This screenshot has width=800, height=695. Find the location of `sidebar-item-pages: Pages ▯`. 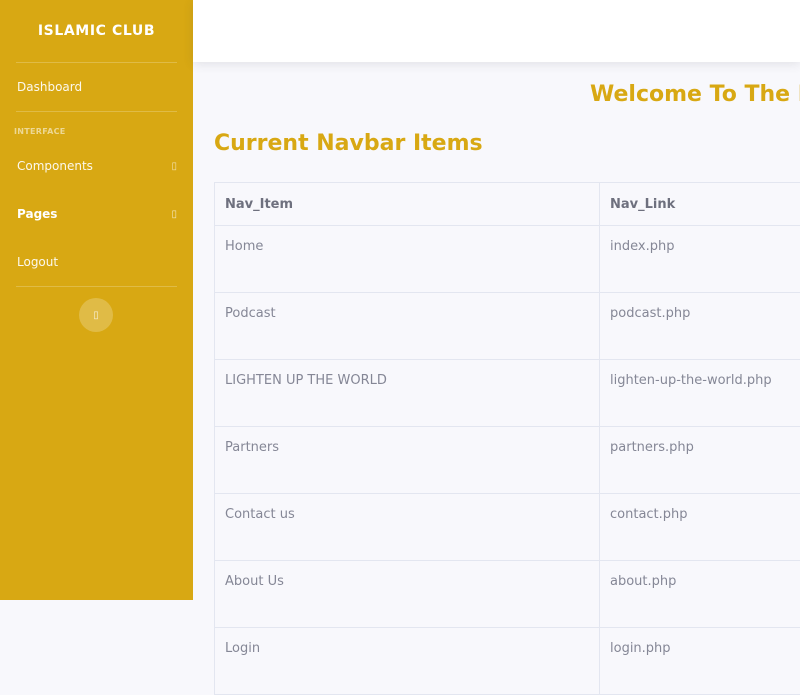

sidebar-item-pages: Pages ▯ is located at coordinates (96, 214).